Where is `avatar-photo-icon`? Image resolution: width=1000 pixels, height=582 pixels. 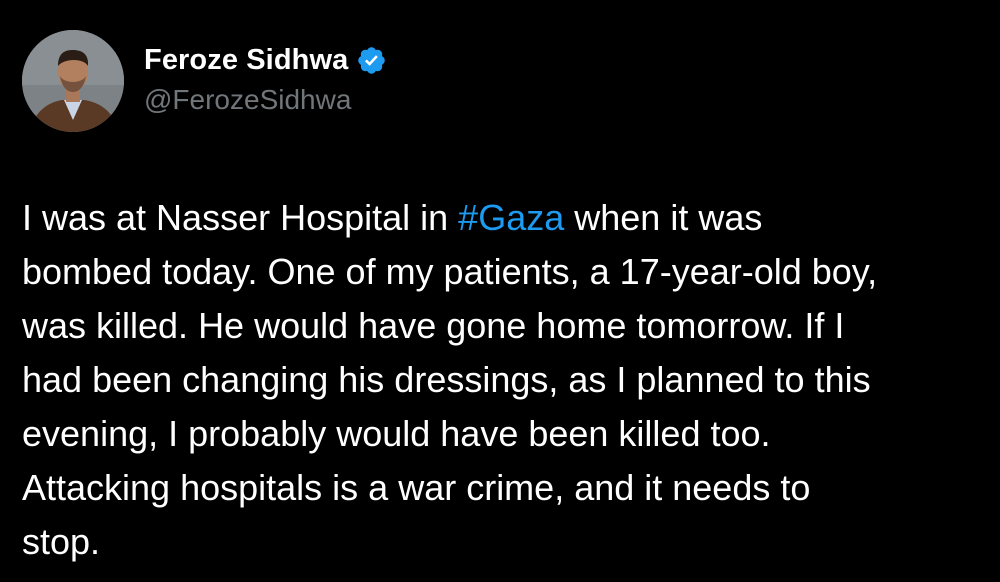 avatar-photo-icon is located at coordinates (73, 81).